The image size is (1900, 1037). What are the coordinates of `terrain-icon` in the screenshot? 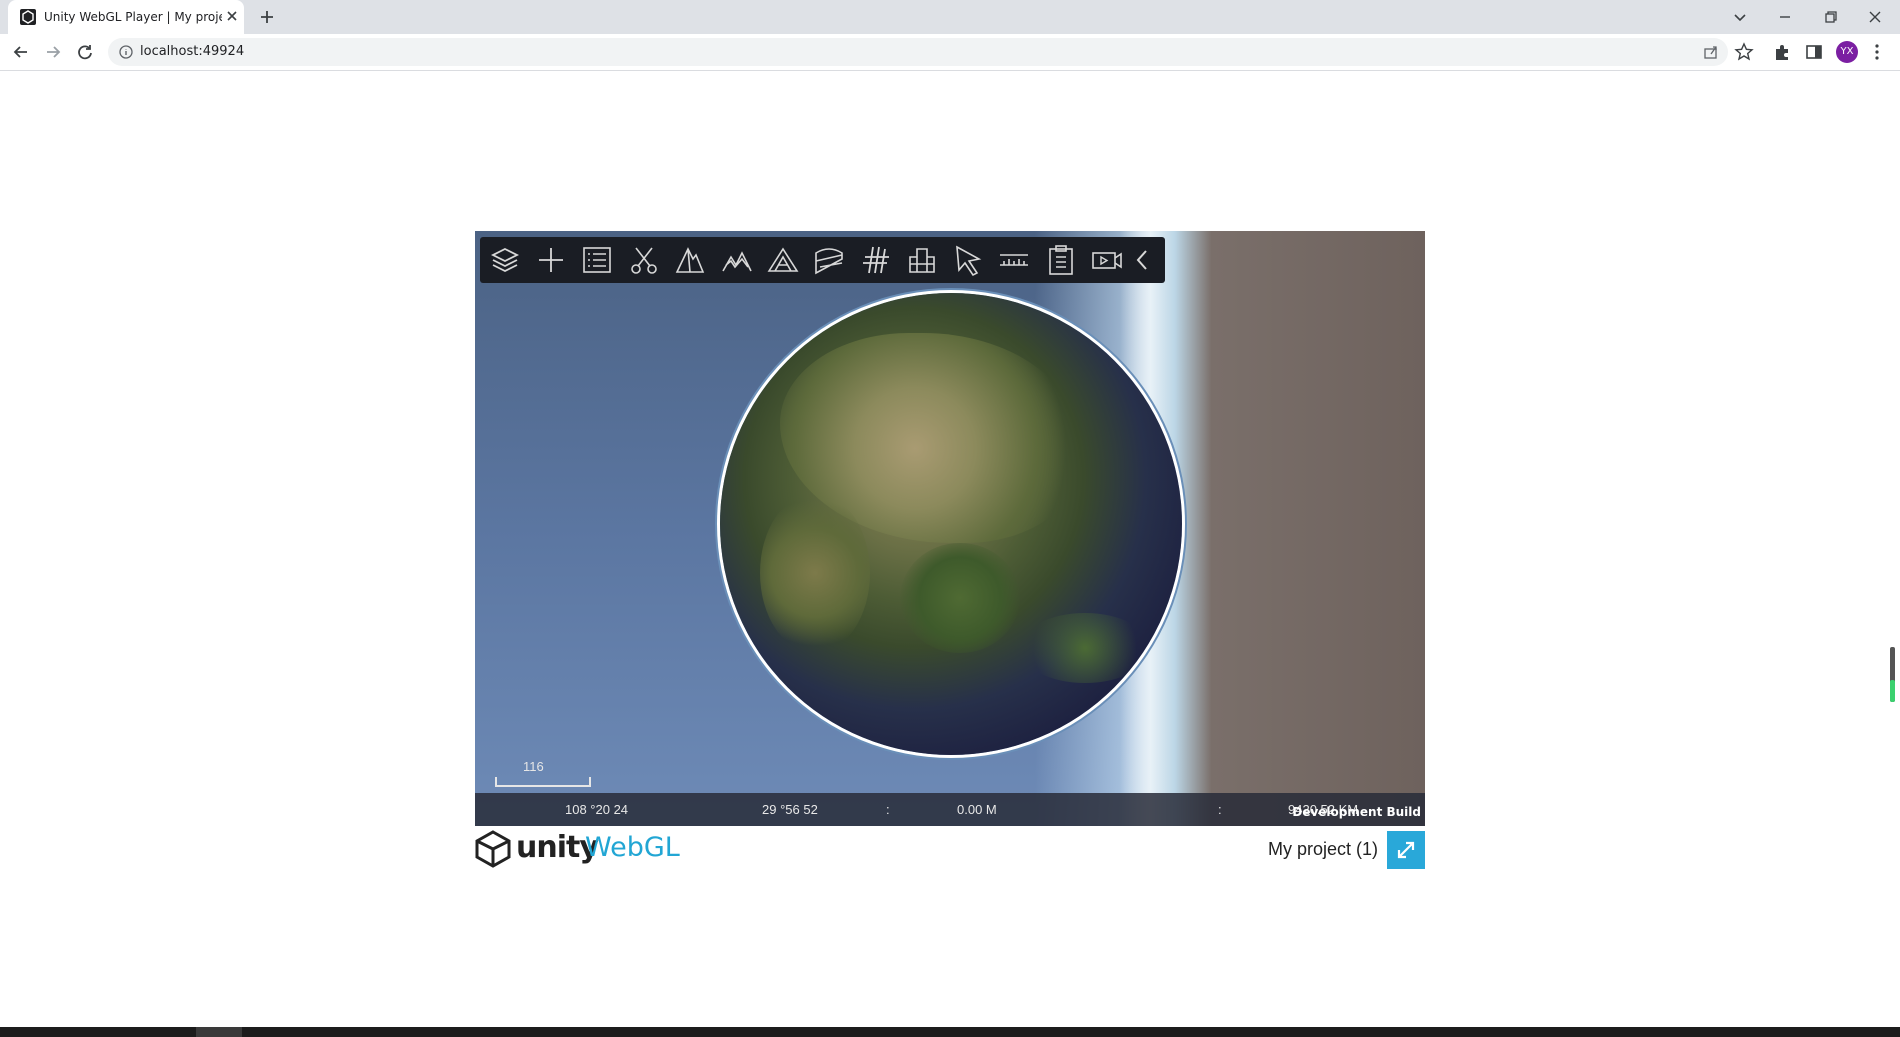 It's located at (737, 260).